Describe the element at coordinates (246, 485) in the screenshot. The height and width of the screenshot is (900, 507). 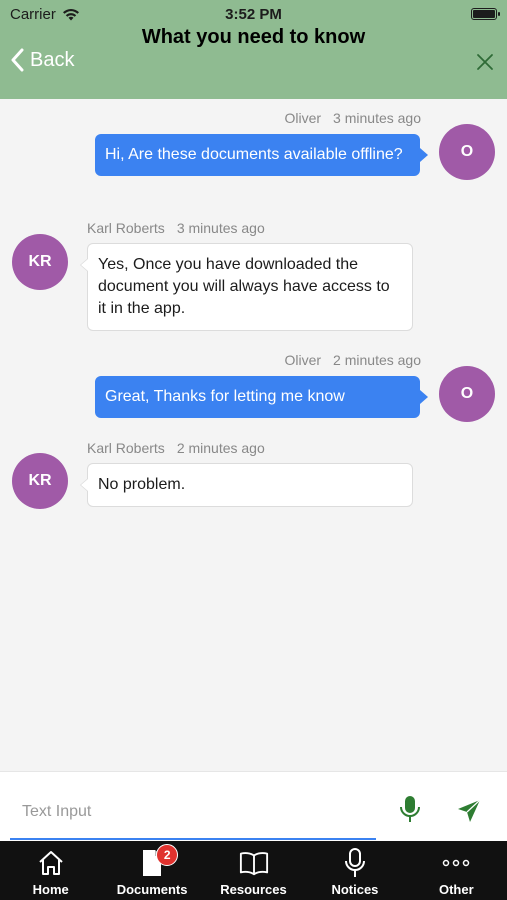
I see `message-bubble-incoming: No problem.` at that location.